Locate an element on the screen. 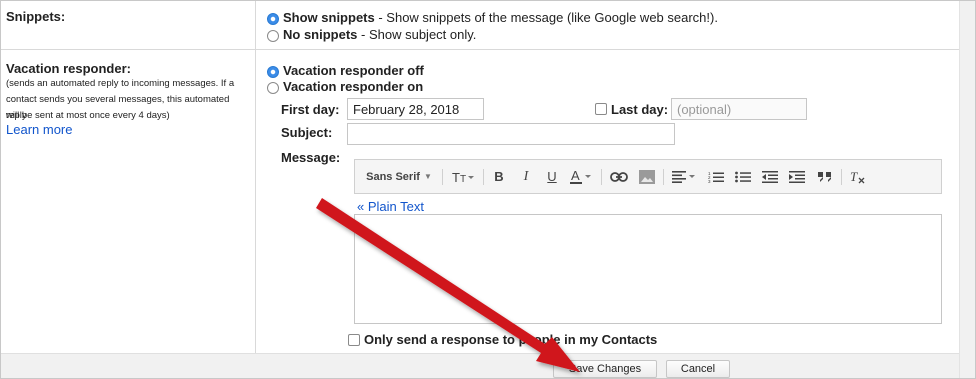 The height and width of the screenshot is (379, 976). last-day-label: Last day: is located at coordinates (640, 109).